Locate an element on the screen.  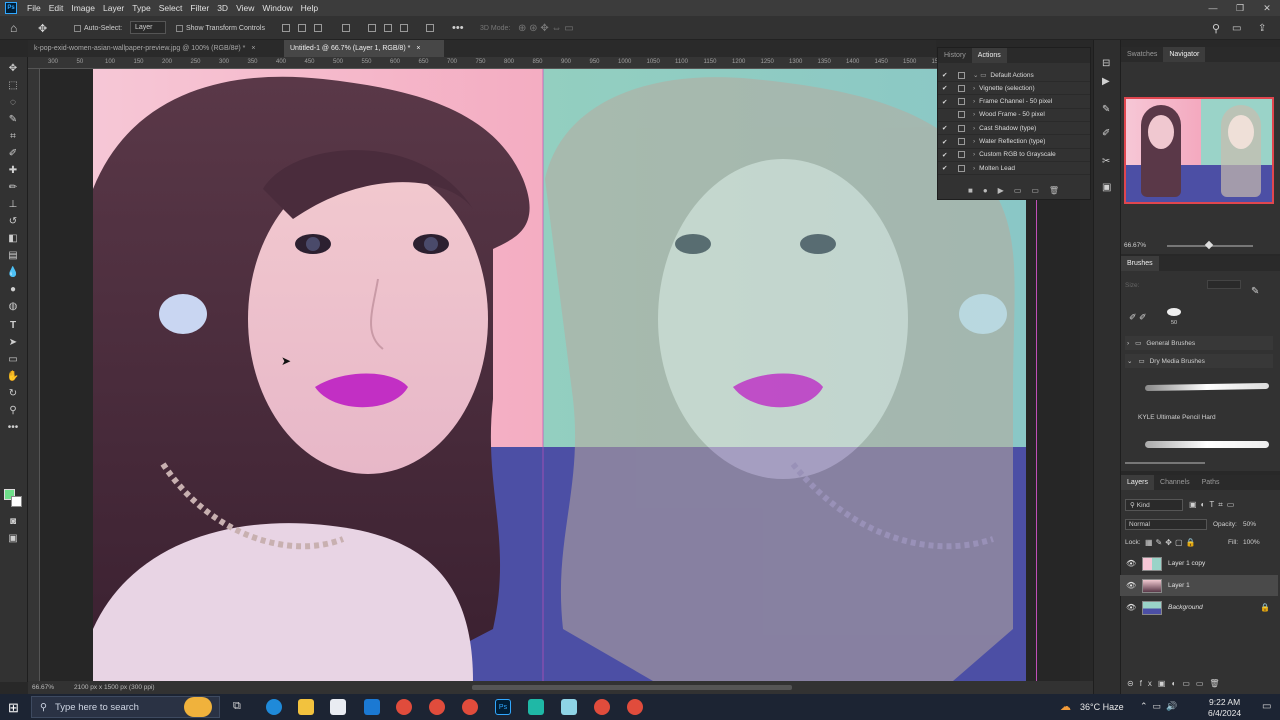
system-tray-icons: ⌃▭🔊 is located at coordinates (1161, 706).